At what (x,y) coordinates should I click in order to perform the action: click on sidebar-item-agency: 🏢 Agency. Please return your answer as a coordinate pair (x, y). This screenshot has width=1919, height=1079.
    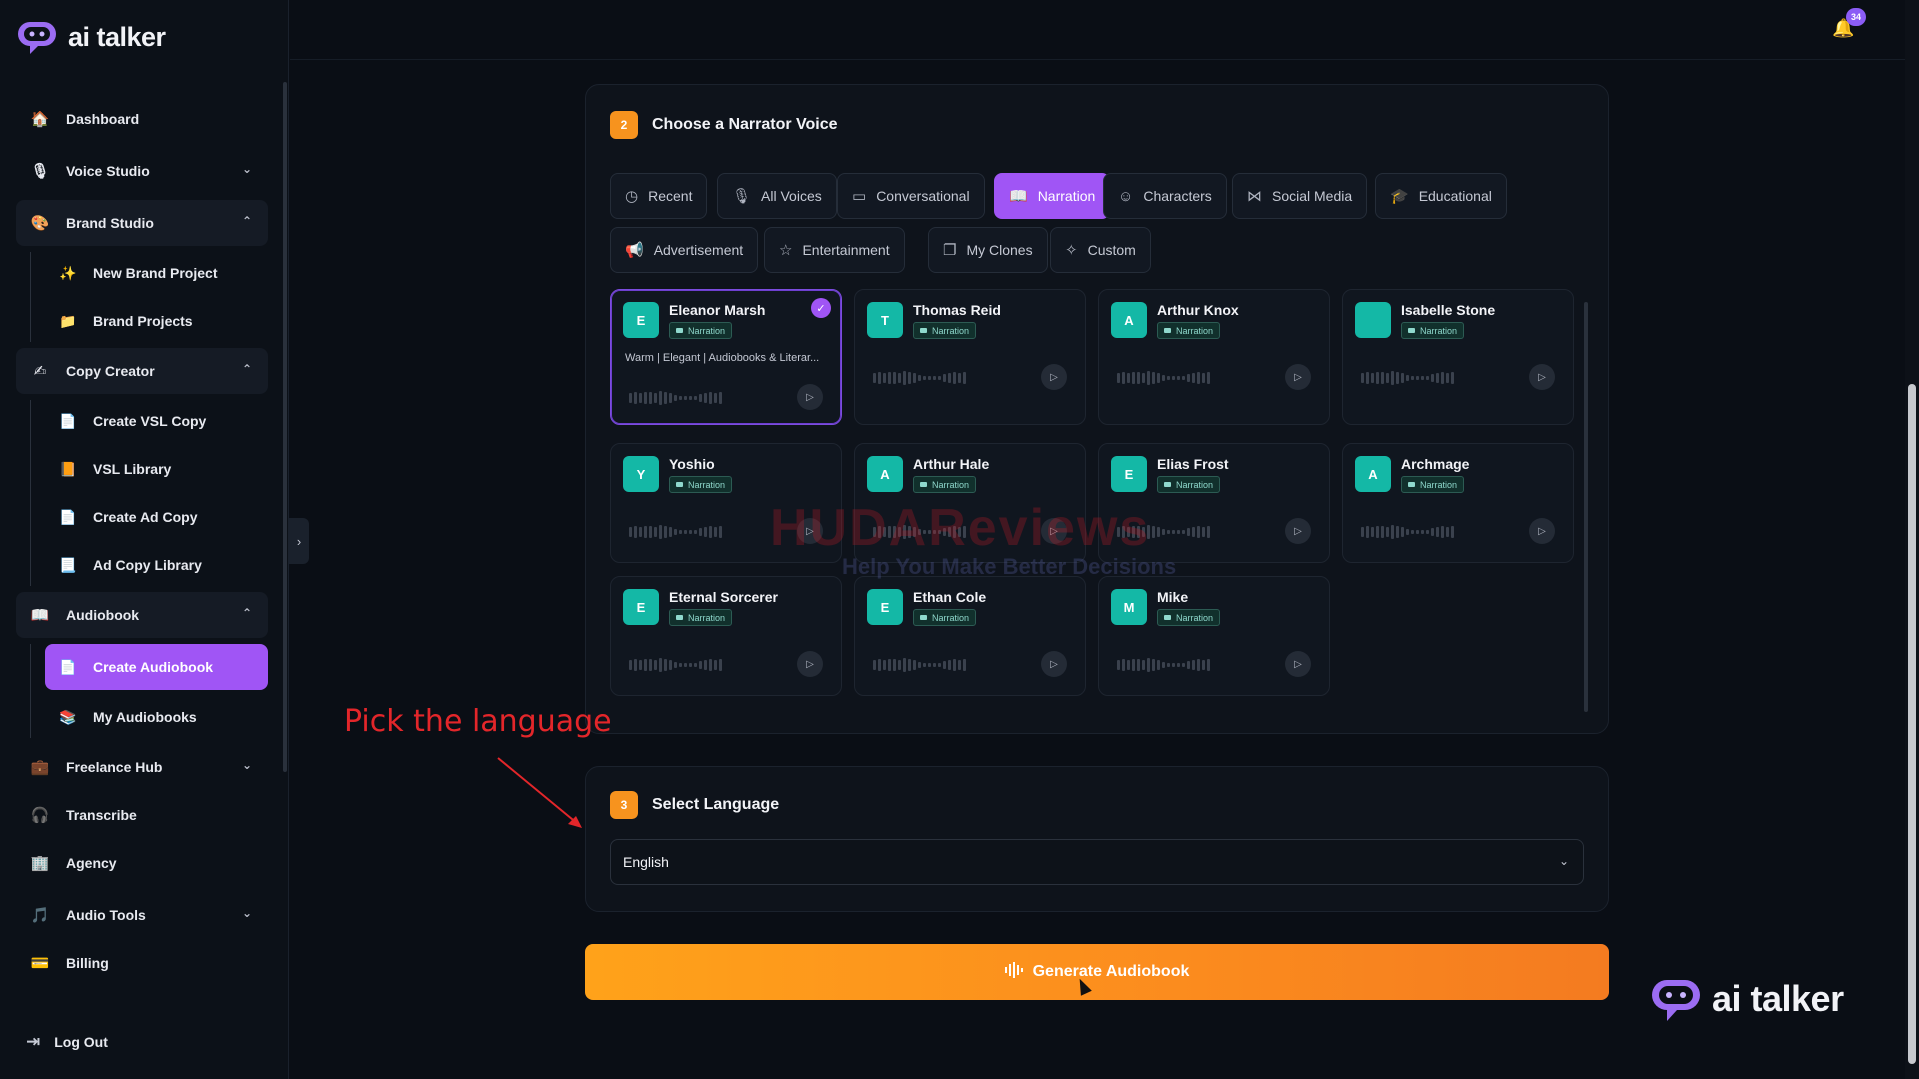
    Looking at the image, I should click on (142, 863).